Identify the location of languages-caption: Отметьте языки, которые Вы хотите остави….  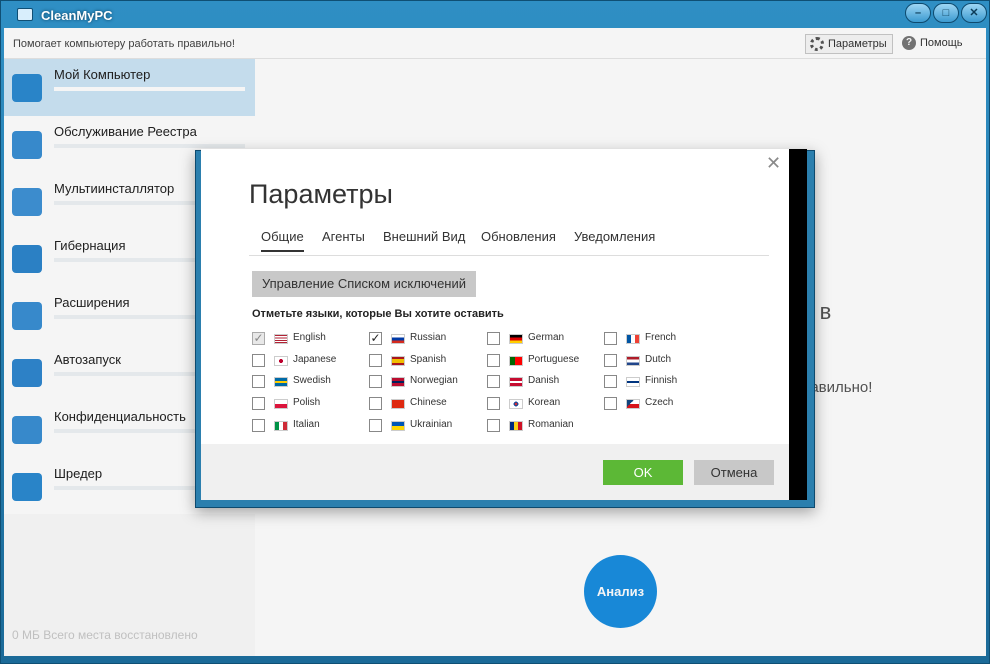
(378, 314).